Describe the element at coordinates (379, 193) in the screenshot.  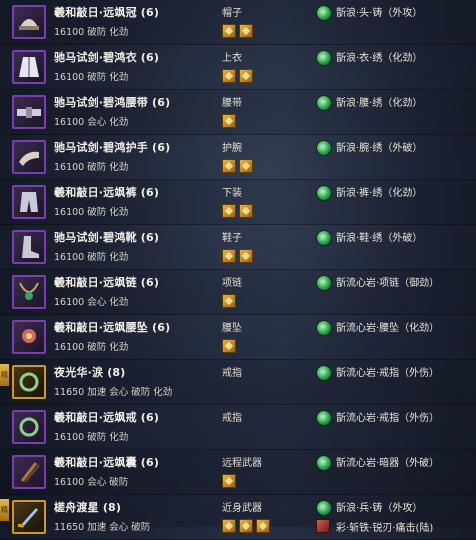
I see `forge-enhancement: 斮浪·裤·绣（化劲）` at that location.